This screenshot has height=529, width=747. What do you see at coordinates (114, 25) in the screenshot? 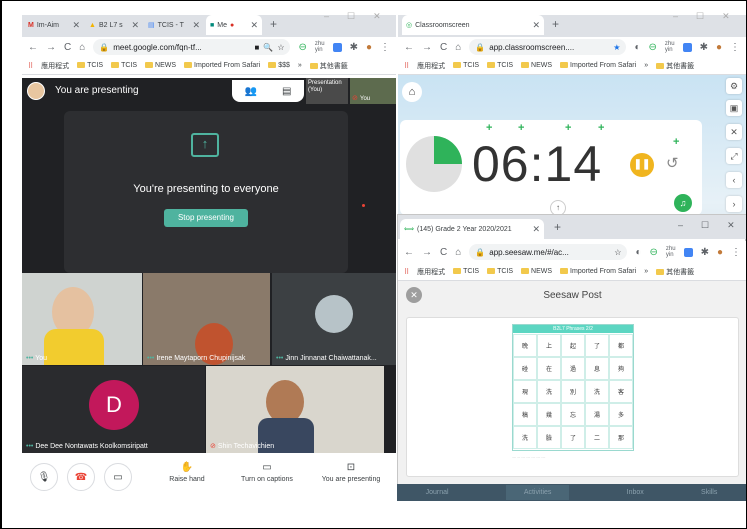
I see `tab-drive: ▲ B2 L7 s ✕` at bounding box center [114, 25].